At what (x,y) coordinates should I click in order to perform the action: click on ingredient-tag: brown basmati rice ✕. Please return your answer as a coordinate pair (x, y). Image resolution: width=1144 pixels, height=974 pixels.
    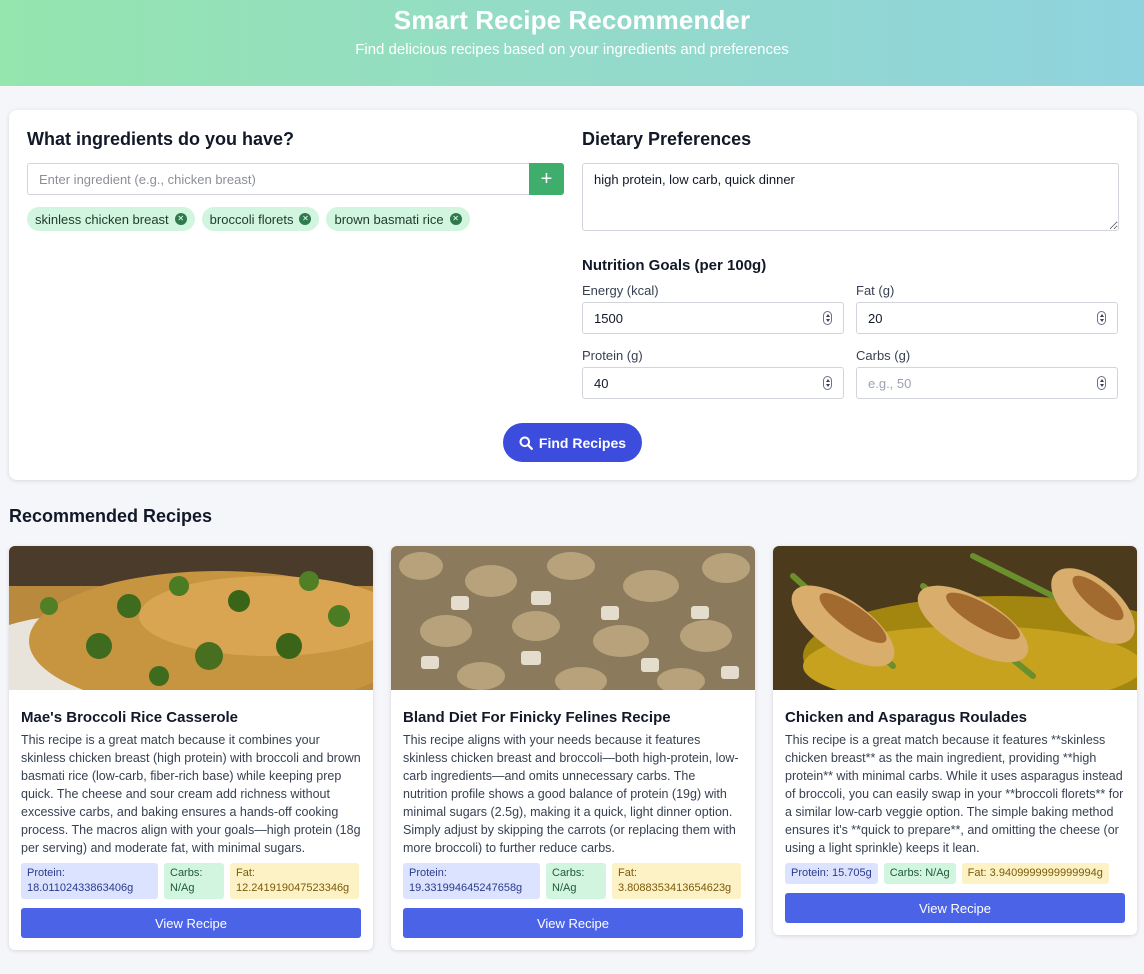
    Looking at the image, I should click on (398, 219).